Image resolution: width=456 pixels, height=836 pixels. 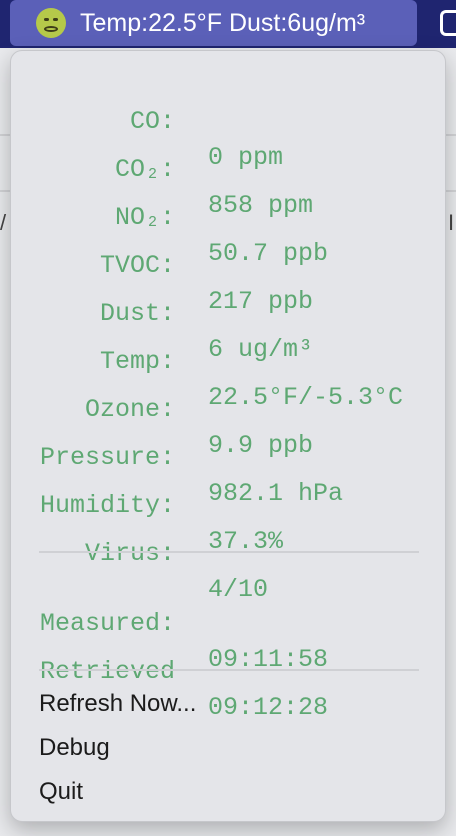 I want to click on reading-ozone: Ozone: 9.9 ppb, so click(x=228, y=408).